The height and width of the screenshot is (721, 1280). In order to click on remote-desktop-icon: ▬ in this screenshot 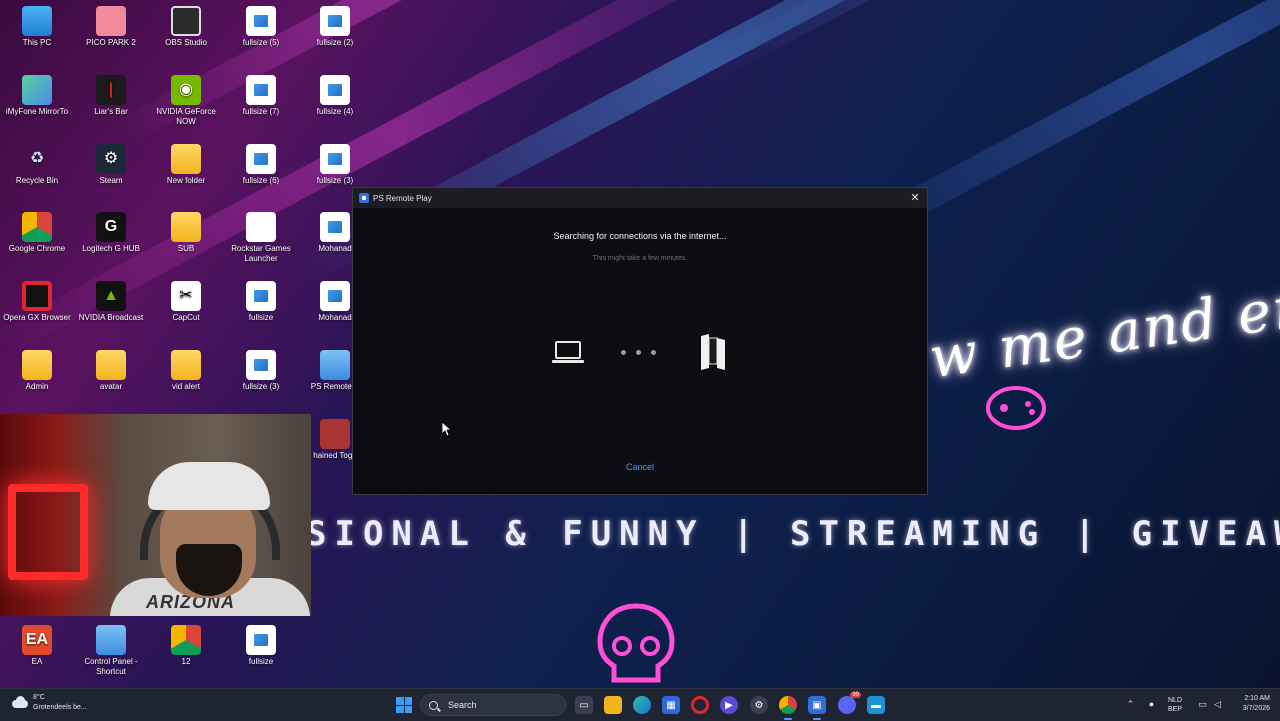, I will do `click(876, 705)`.